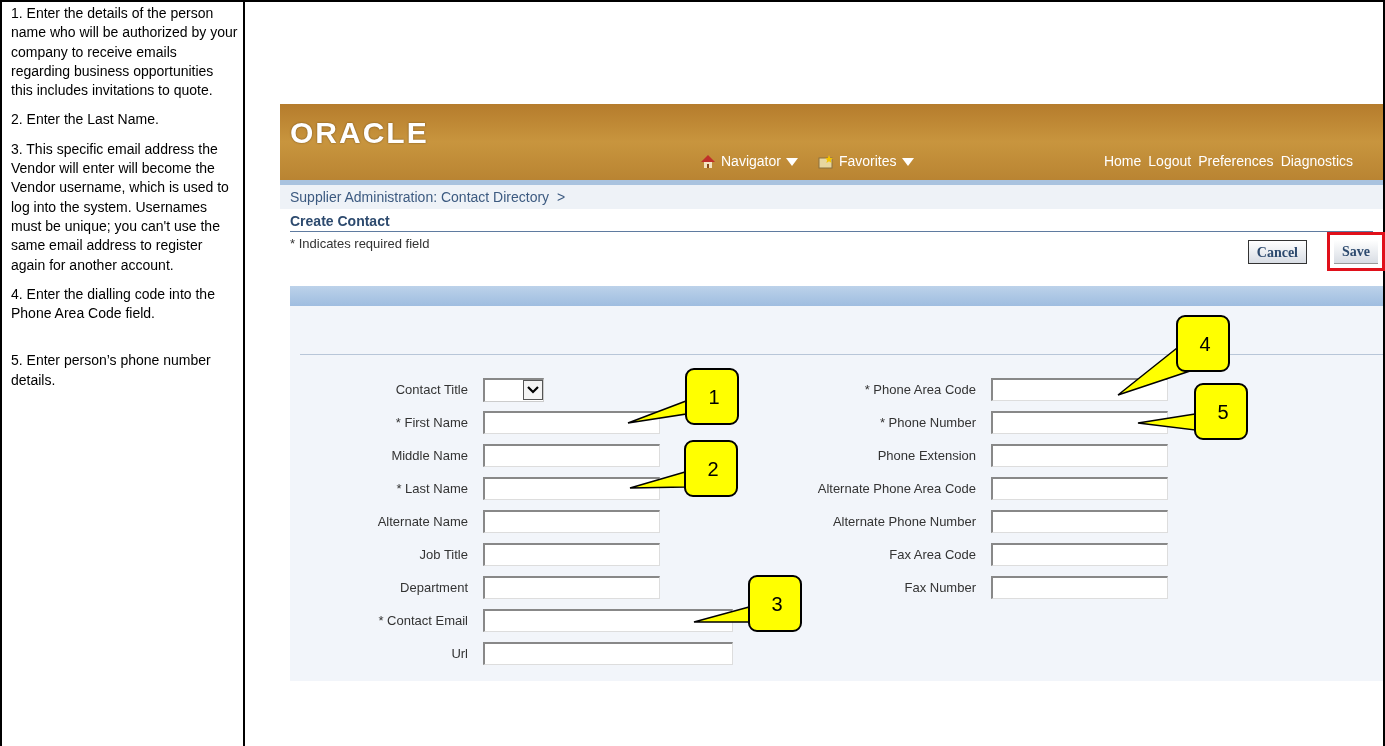 This screenshot has height=746, width=1385. What do you see at coordinates (932, 554) in the screenshot?
I see `field-label: Fax Area Code` at bounding box center [932, 554].